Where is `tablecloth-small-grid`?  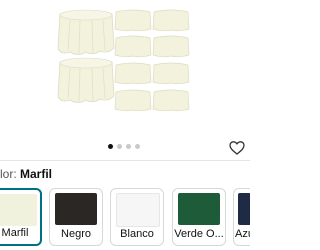
tablecloth-small-grid is located at coordinates (152, 60).